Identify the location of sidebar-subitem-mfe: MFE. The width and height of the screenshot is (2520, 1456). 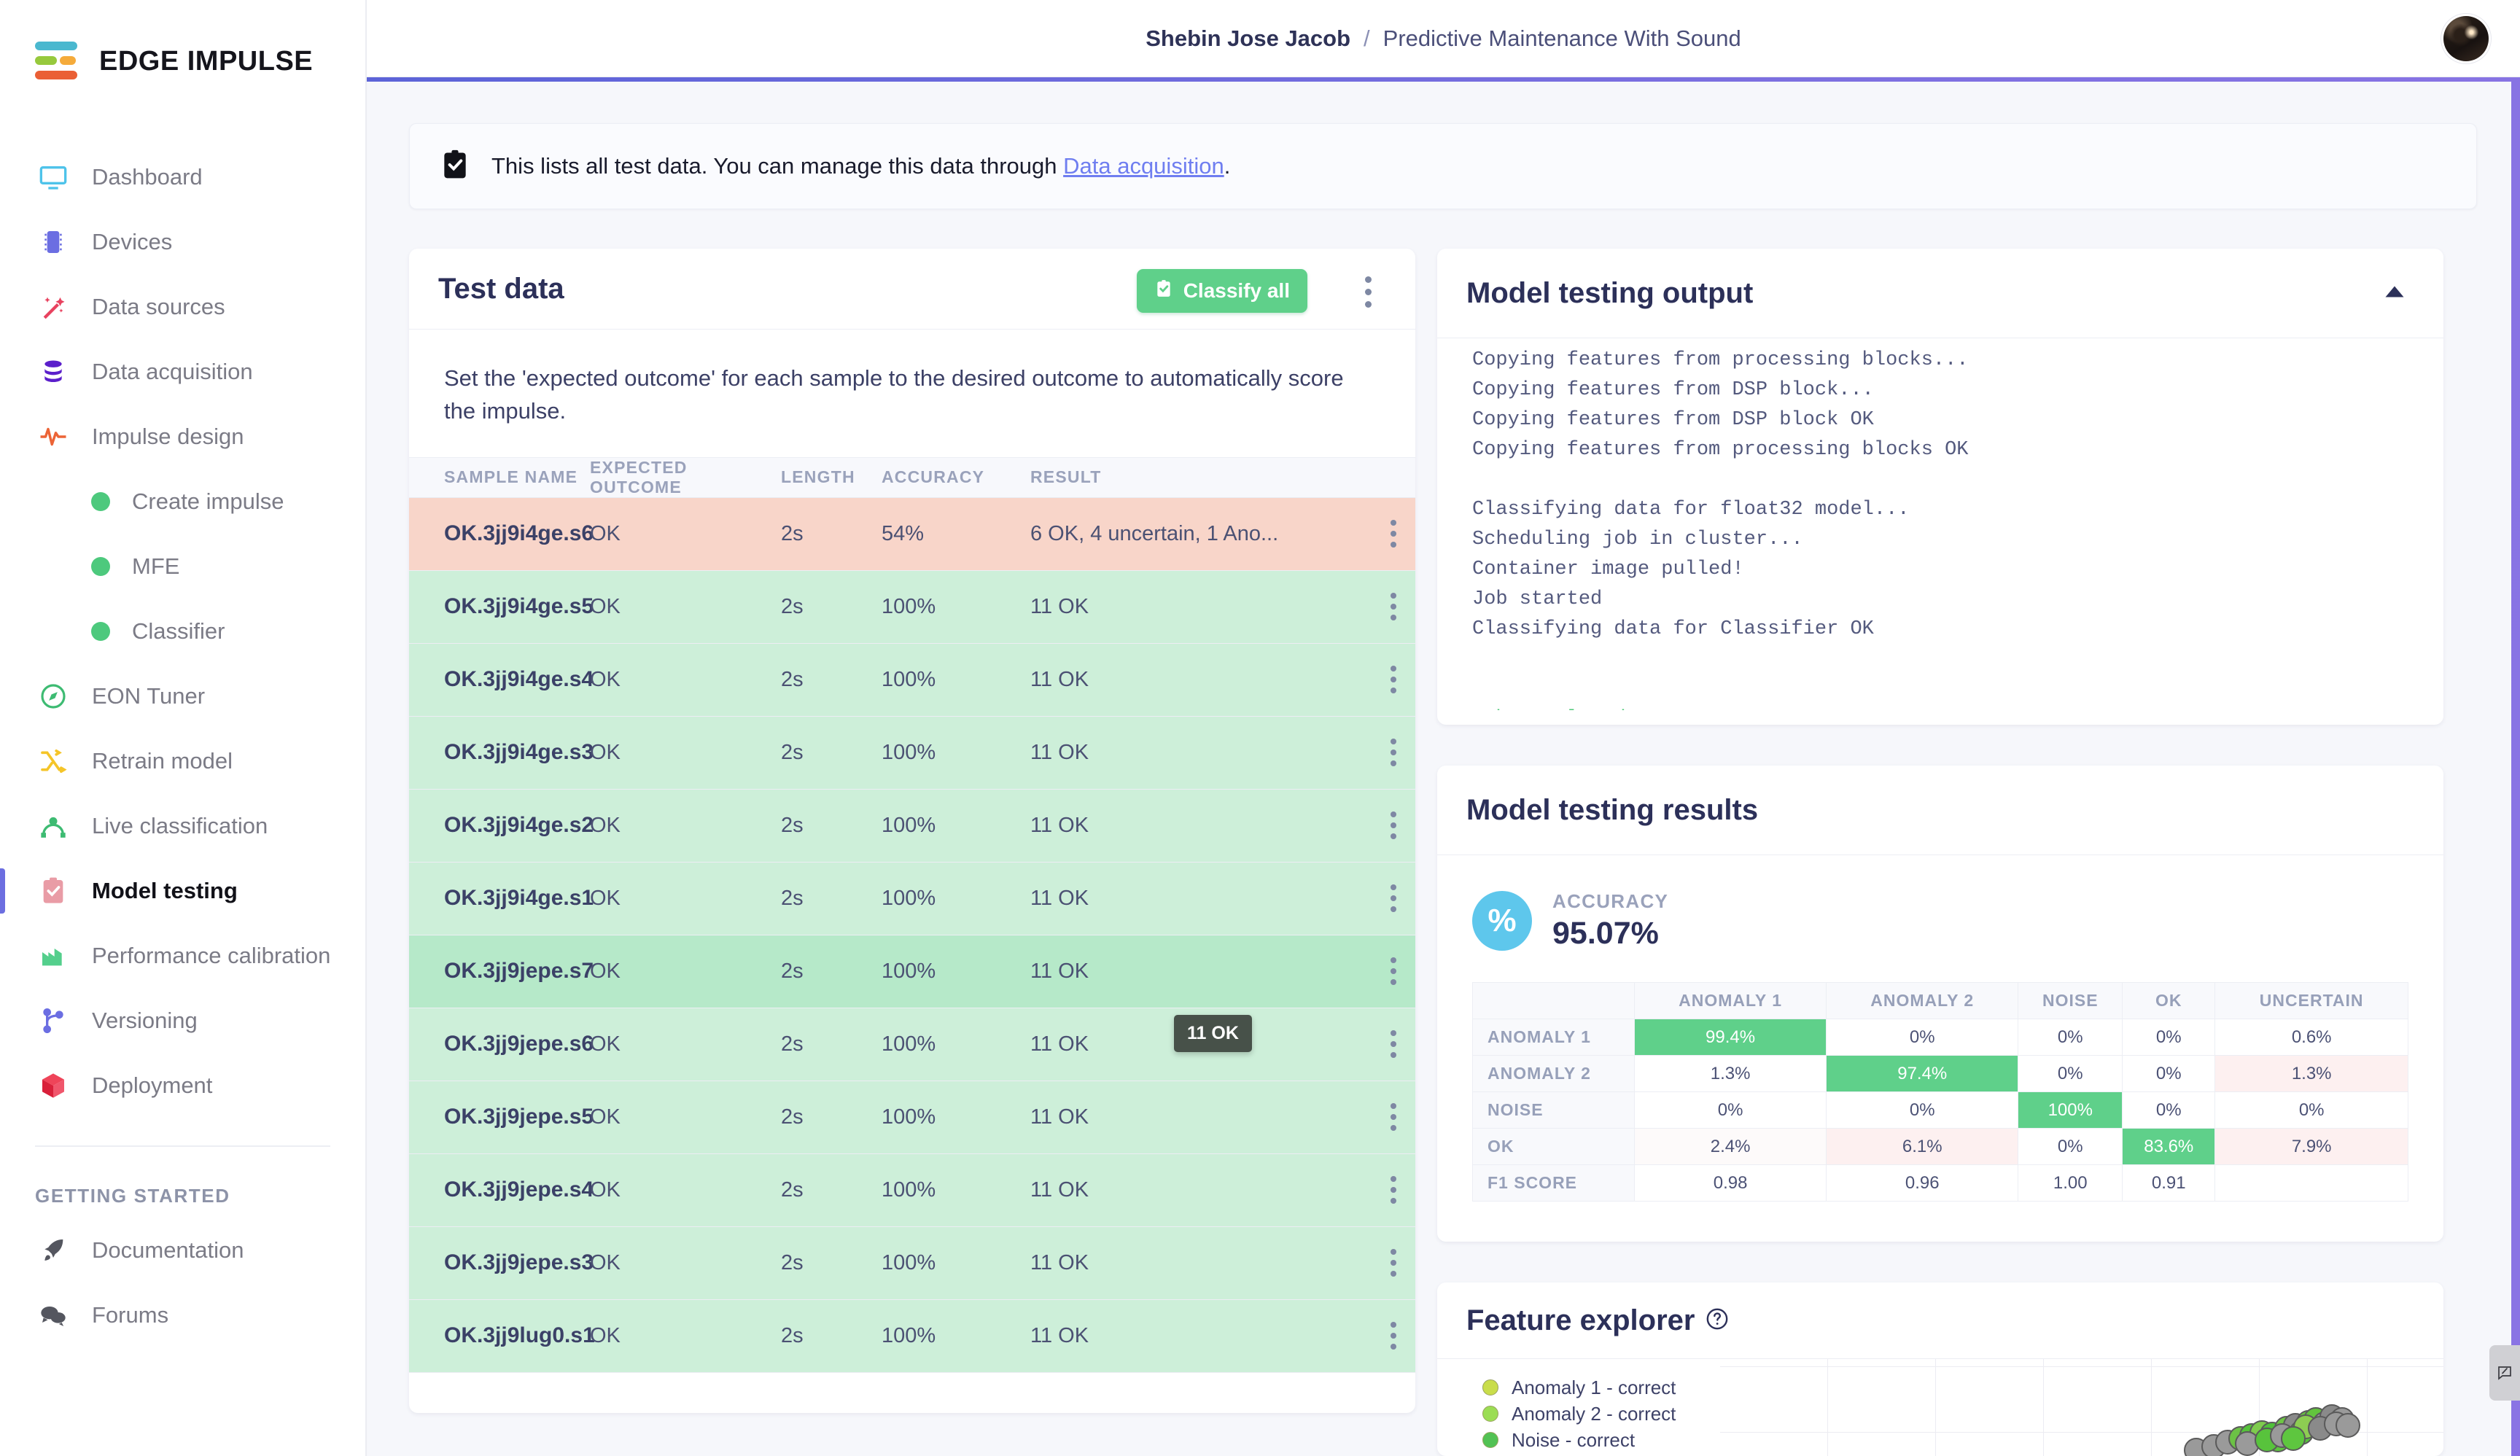
(182, 566).